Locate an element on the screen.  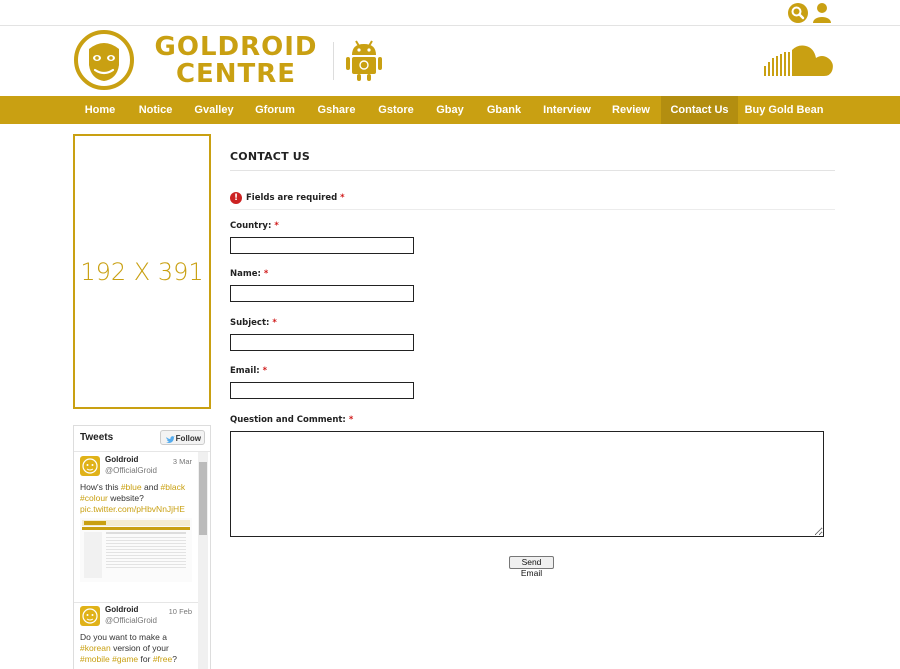
hashtag-link: #game is located at coordinates (125, 659).